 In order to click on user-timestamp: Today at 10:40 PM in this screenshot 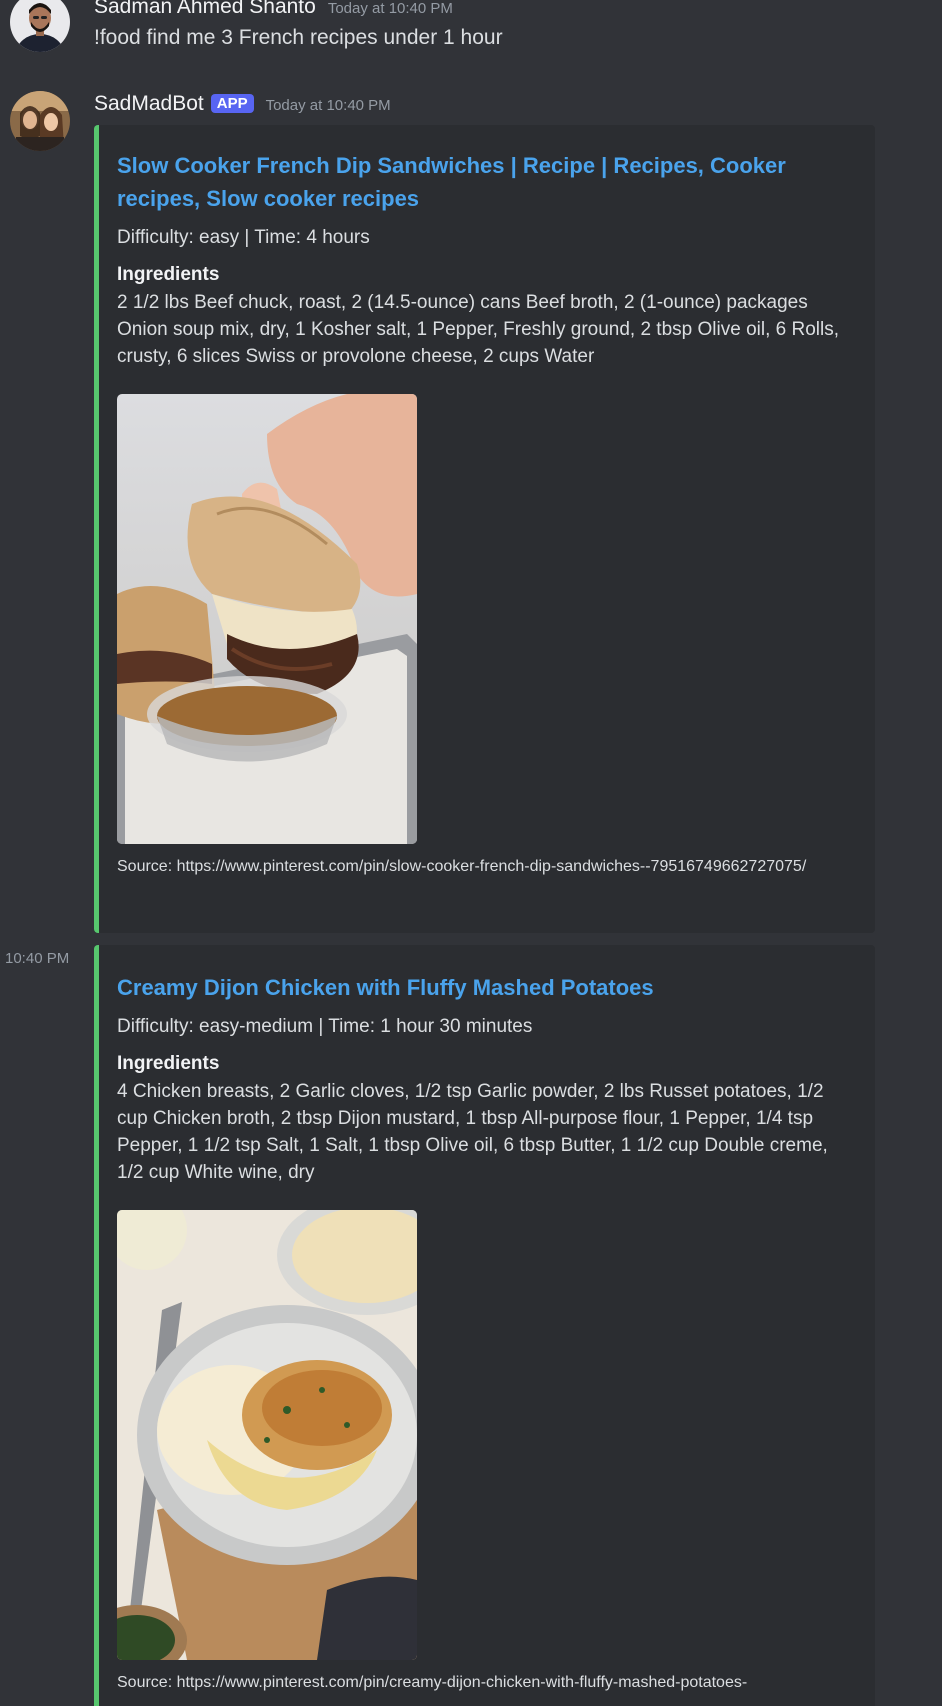, I will do `click(390, 8)`.